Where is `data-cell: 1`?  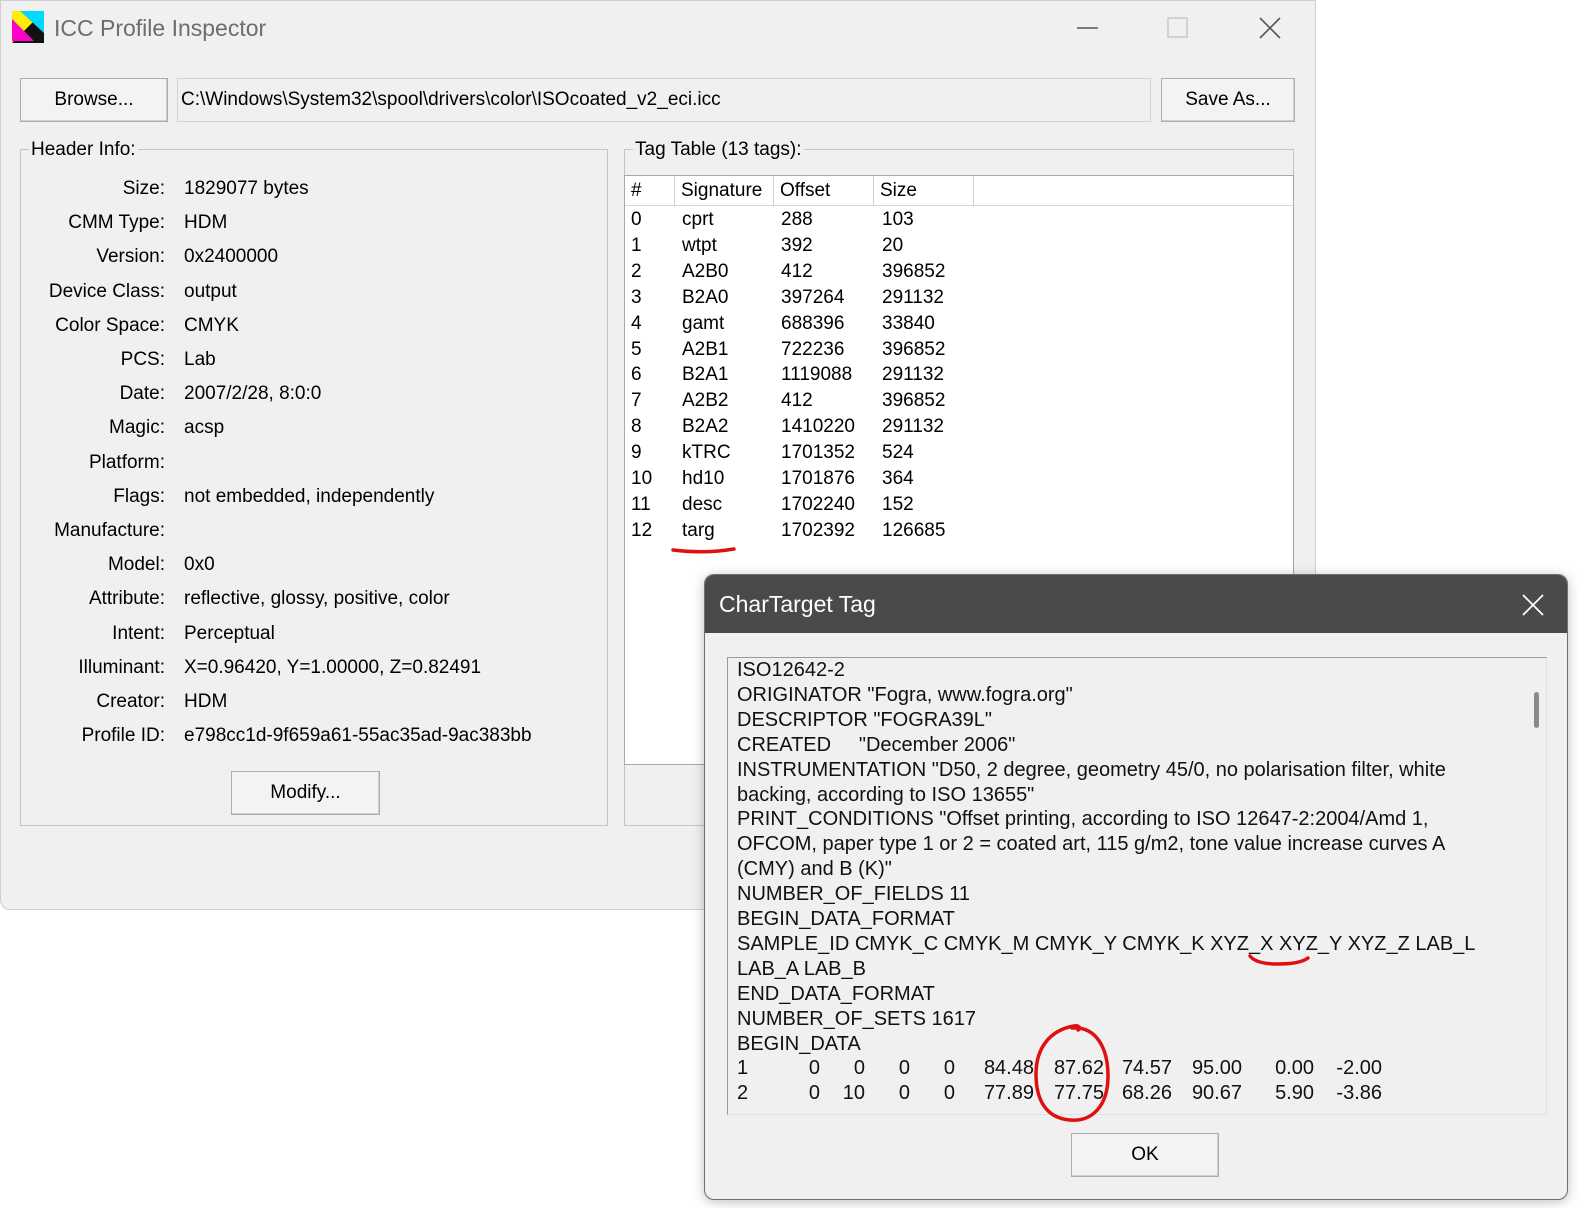 data-cell: 1 is located at coordinates (743, 1068).